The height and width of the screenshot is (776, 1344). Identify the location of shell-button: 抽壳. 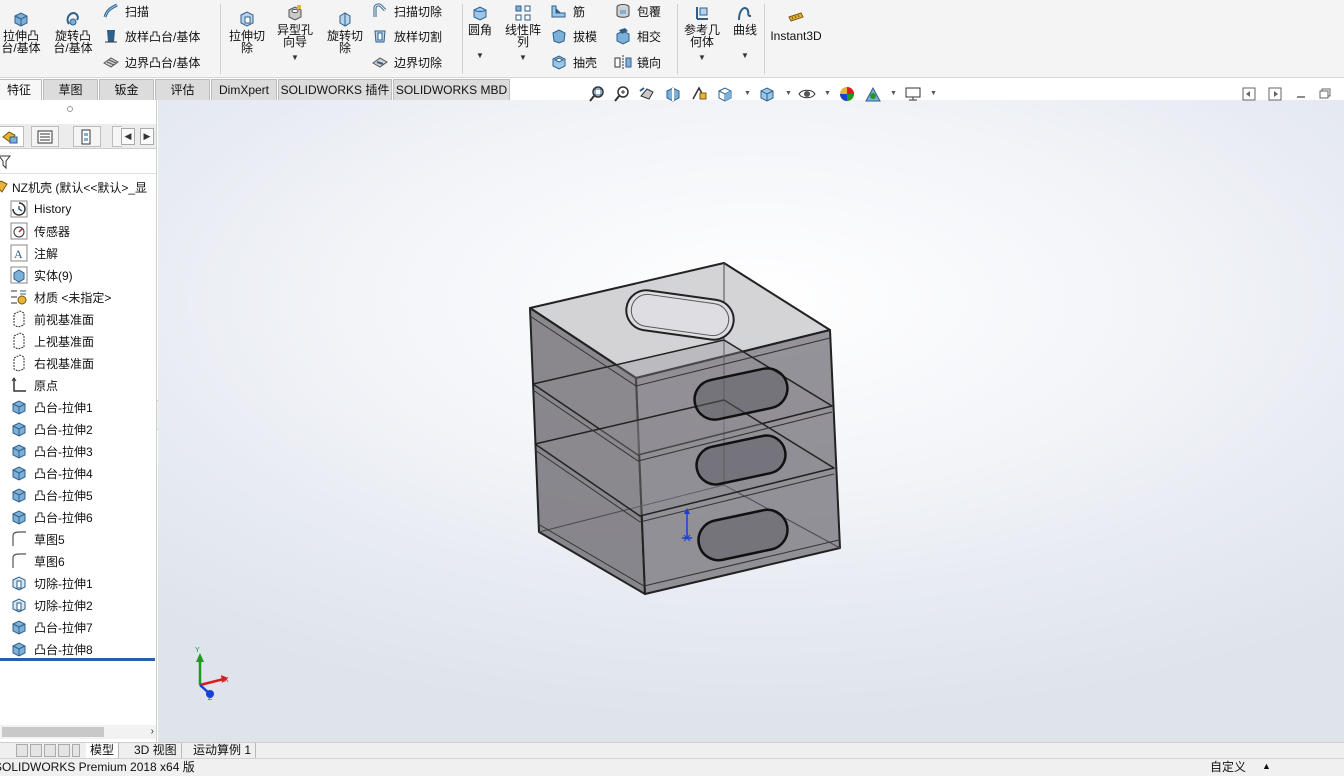
(573, 62).